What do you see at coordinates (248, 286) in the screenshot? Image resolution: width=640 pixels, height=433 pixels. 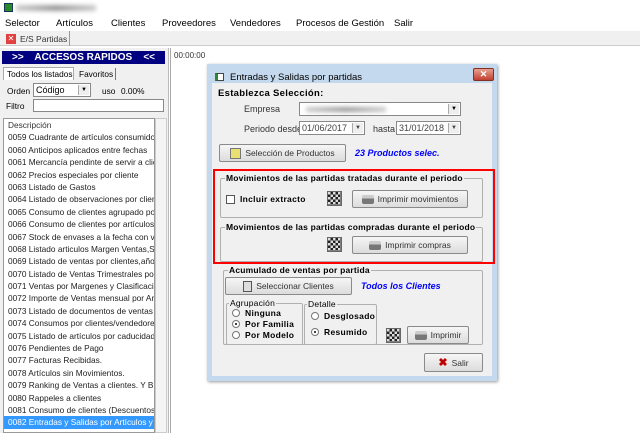 I see `clients-icon` at bounding box center [248, 286].